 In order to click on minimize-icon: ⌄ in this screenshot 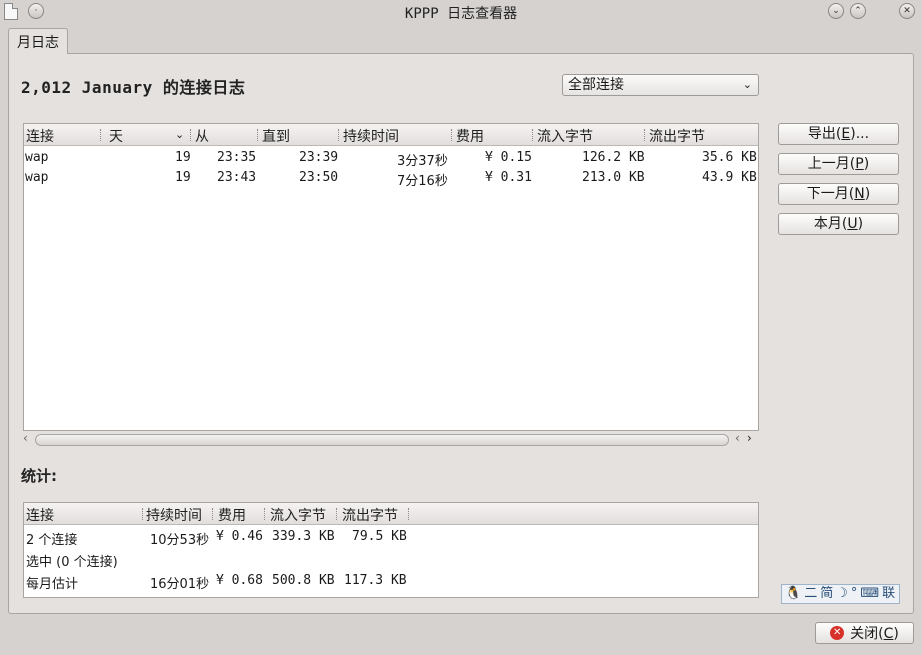, I will do `click(836, 11)`.